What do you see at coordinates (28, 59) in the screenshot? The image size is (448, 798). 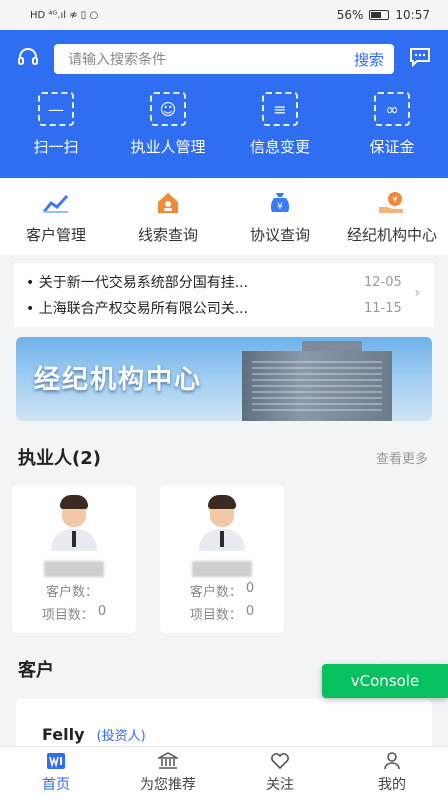 I see `headset-icon` at bounding box center [28, 59].